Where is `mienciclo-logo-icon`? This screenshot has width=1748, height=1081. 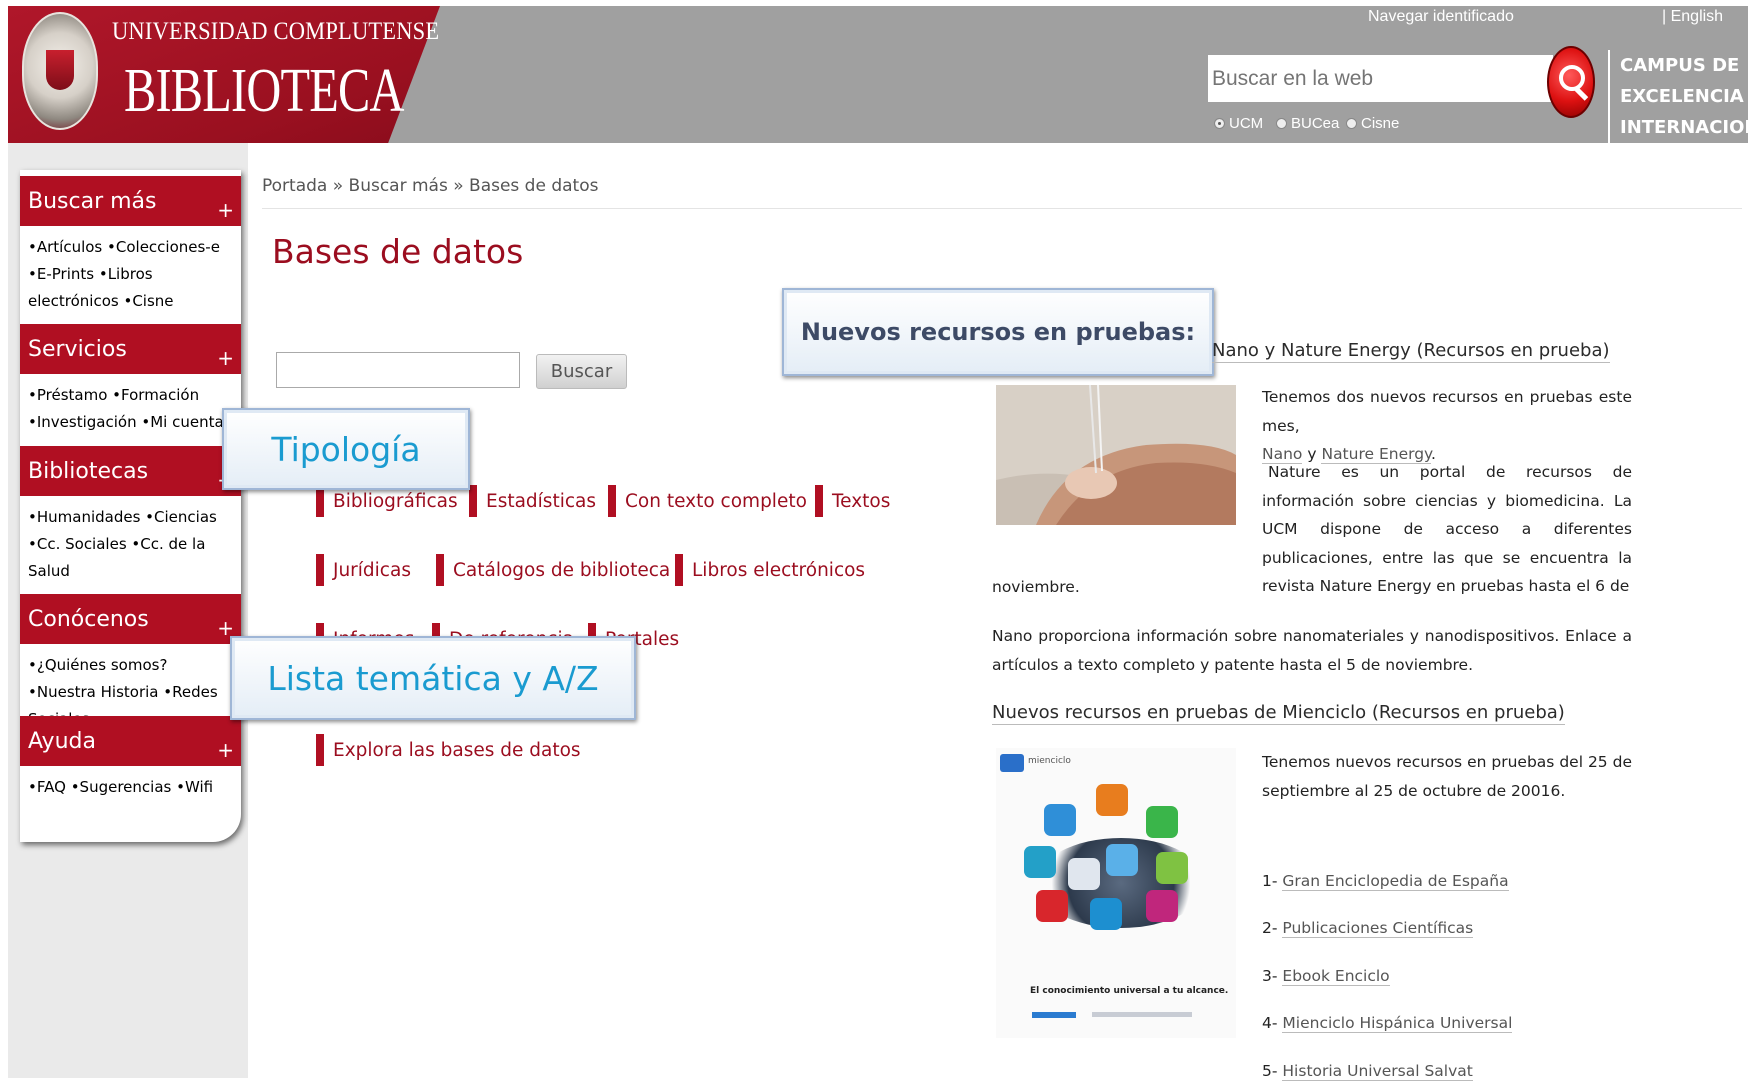 mienciclo-logo-icon is located at coordinates (1012, 763).